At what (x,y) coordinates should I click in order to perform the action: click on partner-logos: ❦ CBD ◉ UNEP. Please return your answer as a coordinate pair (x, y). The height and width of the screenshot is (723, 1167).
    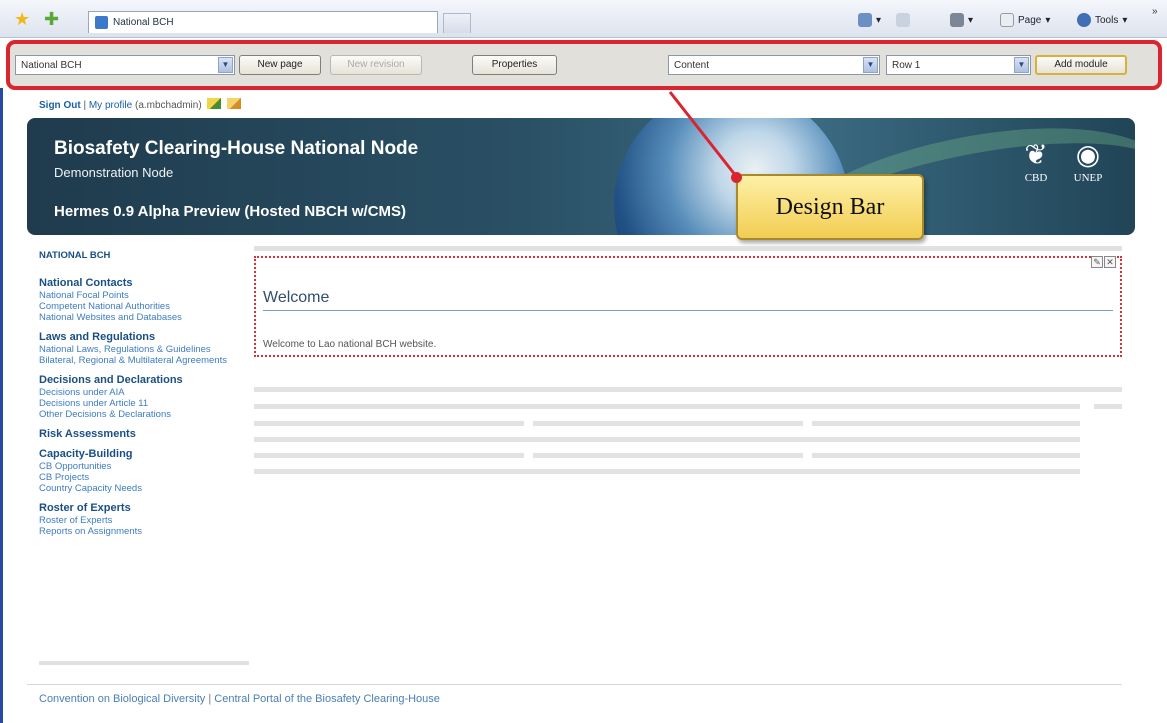
    Looking at the image, I should click on (1062, 162).